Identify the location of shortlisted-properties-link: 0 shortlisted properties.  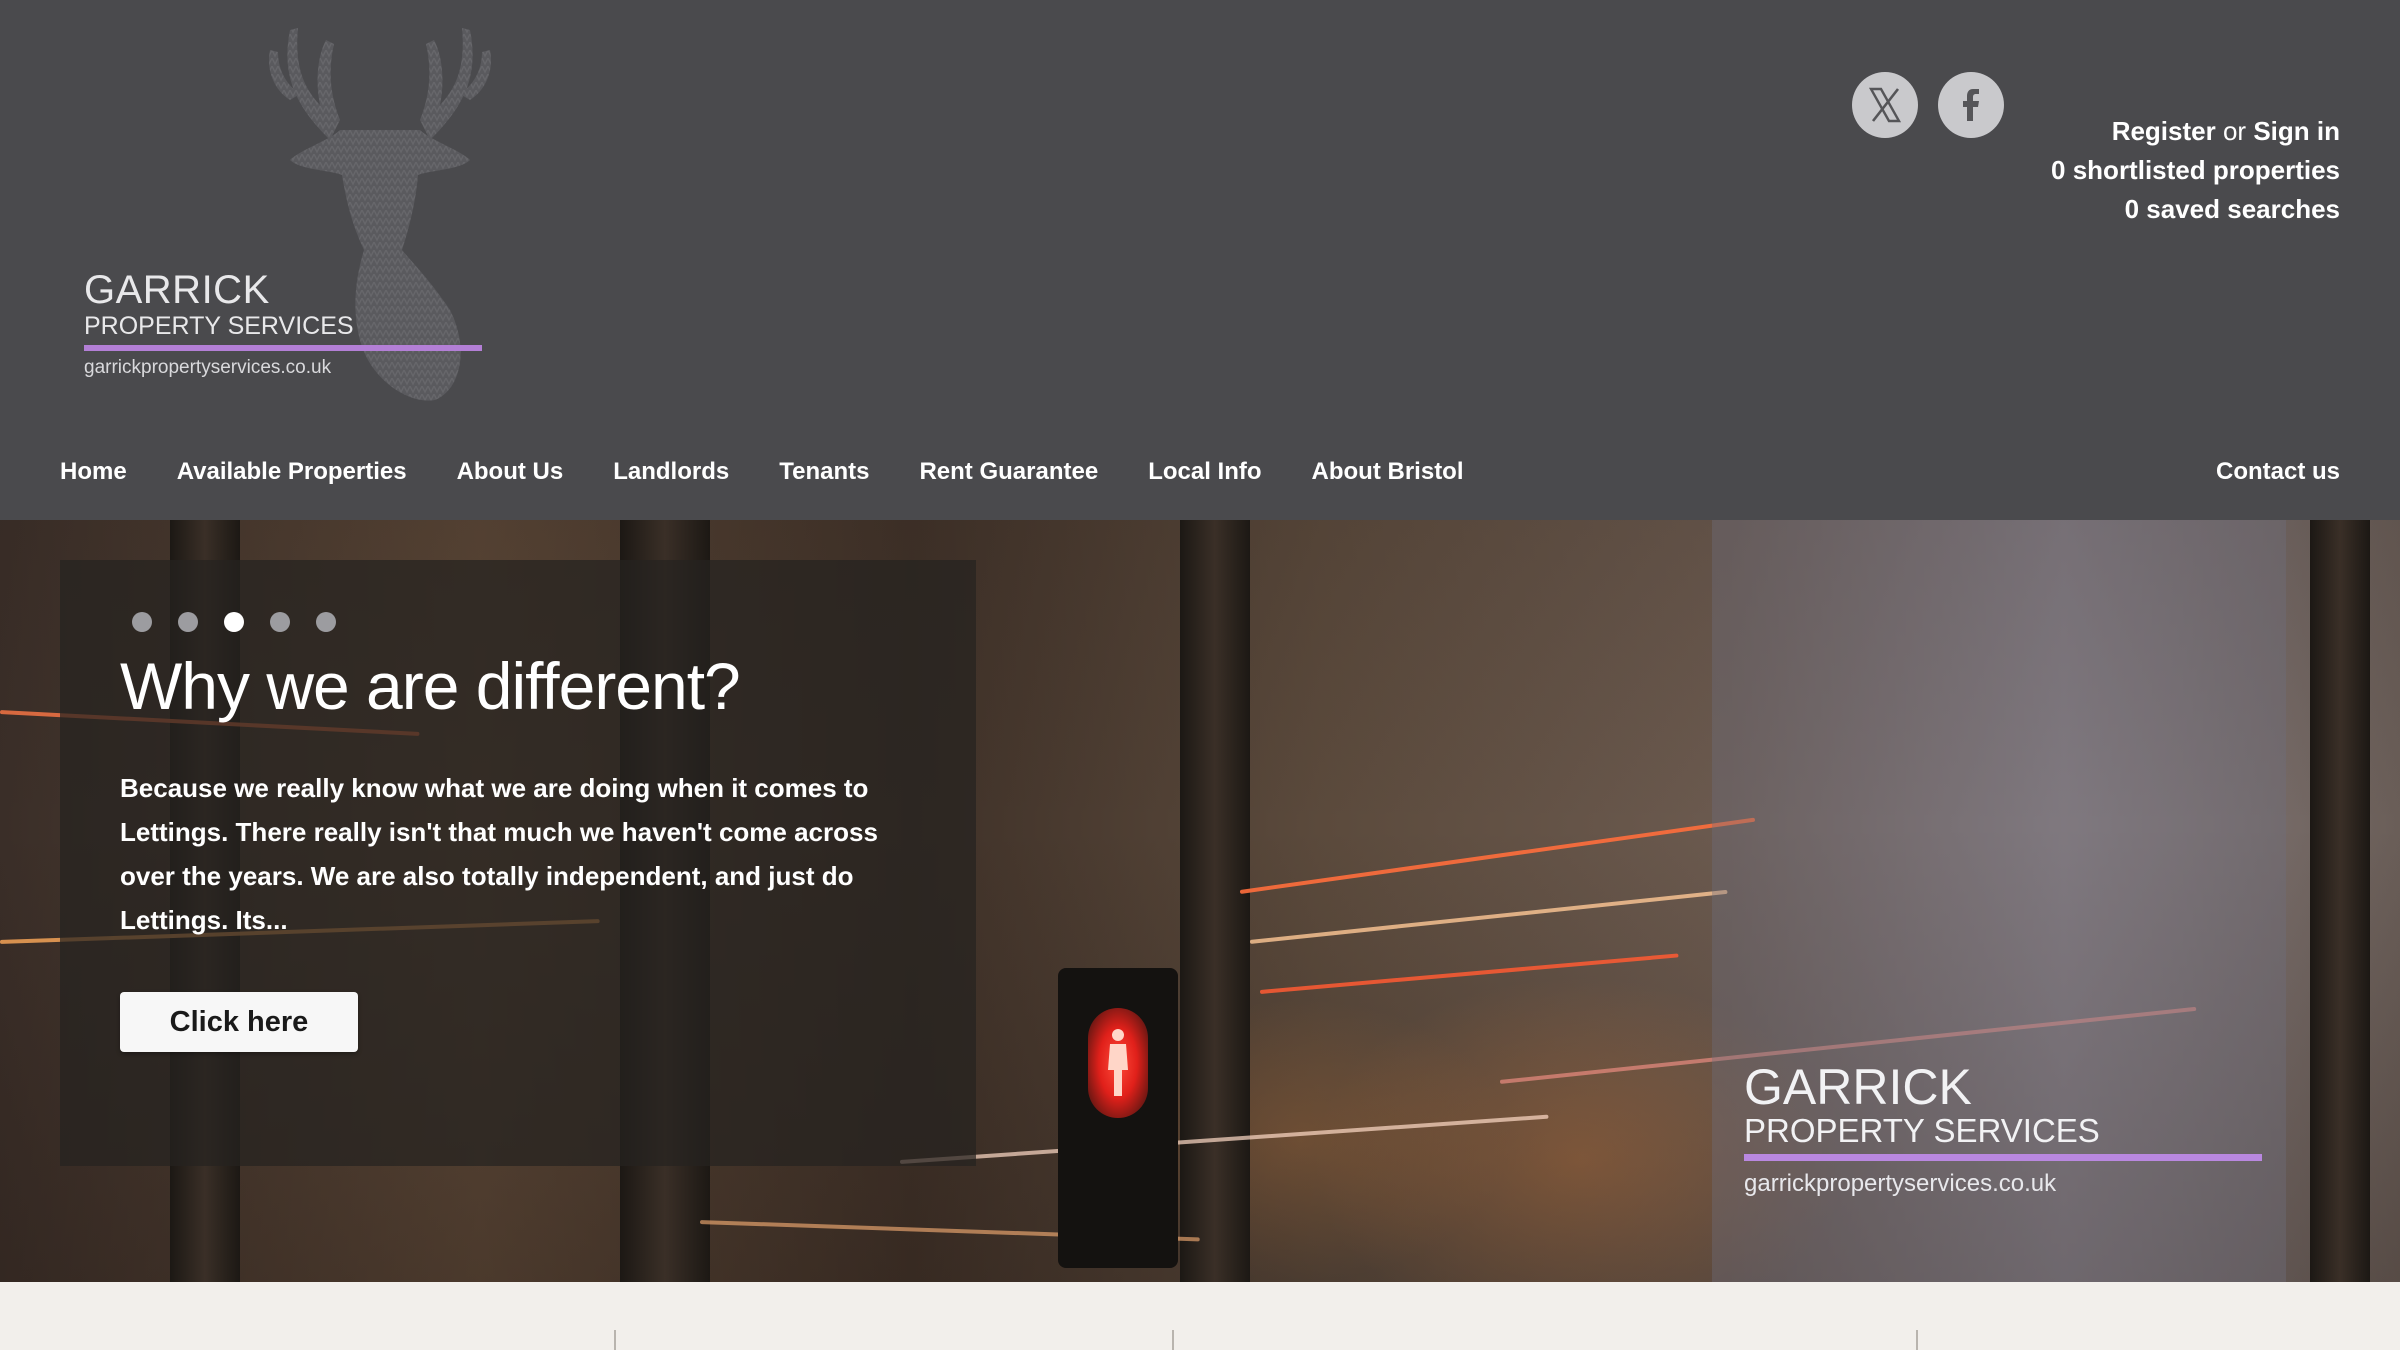
(2195, 170).